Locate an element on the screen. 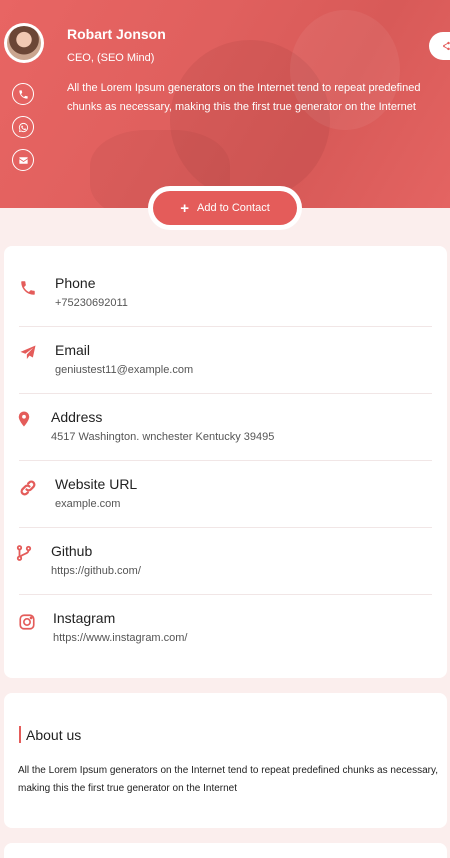 Image resolution: width=450 pixels, height=858 pixels. contact-value: https://github.com/ is located at coordinates (96, 571).